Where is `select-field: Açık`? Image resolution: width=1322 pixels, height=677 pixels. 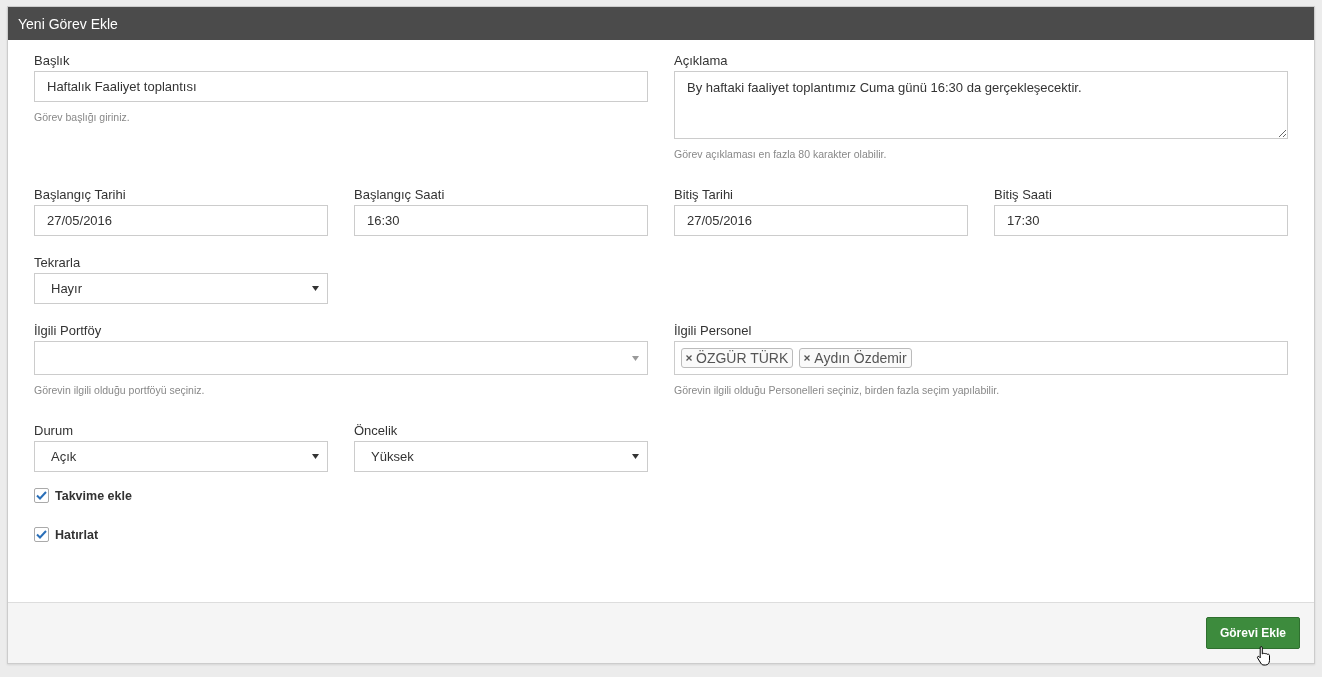
select-field: Açık is located at coordinates (181, 456).